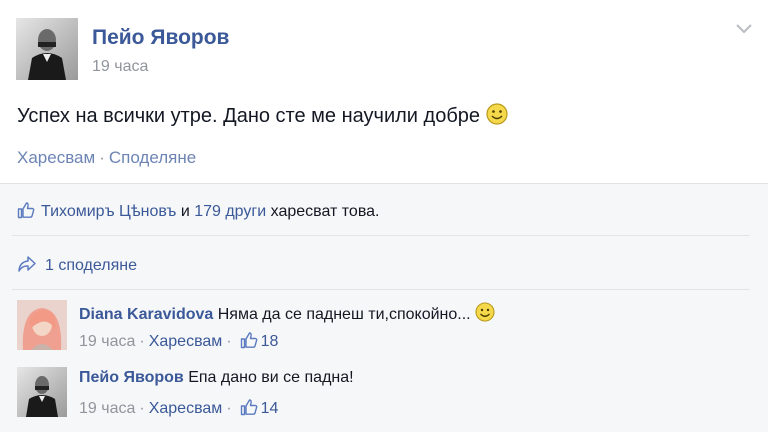 The image size is (768, 432). I want to click on liker-name-link: Тихомиръ Цѣновъ, so click(108, 211).